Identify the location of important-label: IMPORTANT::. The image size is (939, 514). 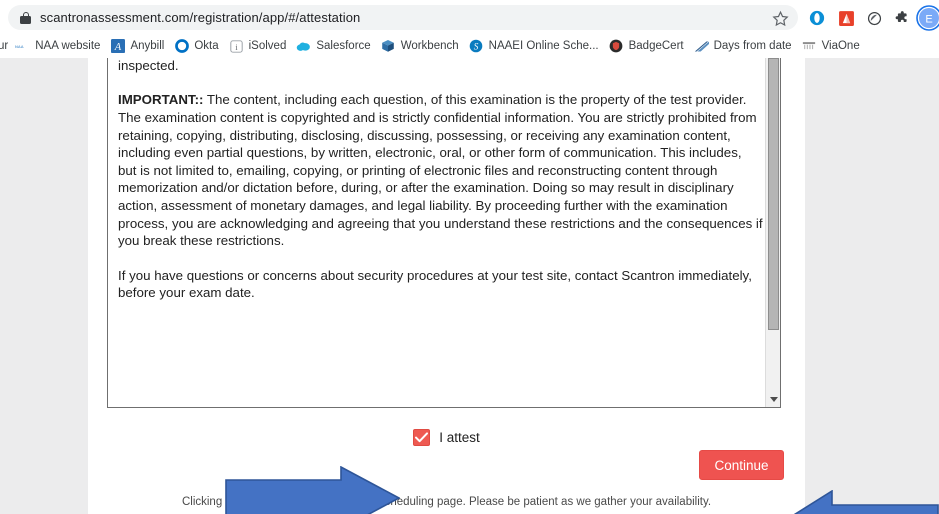
(161, 100).